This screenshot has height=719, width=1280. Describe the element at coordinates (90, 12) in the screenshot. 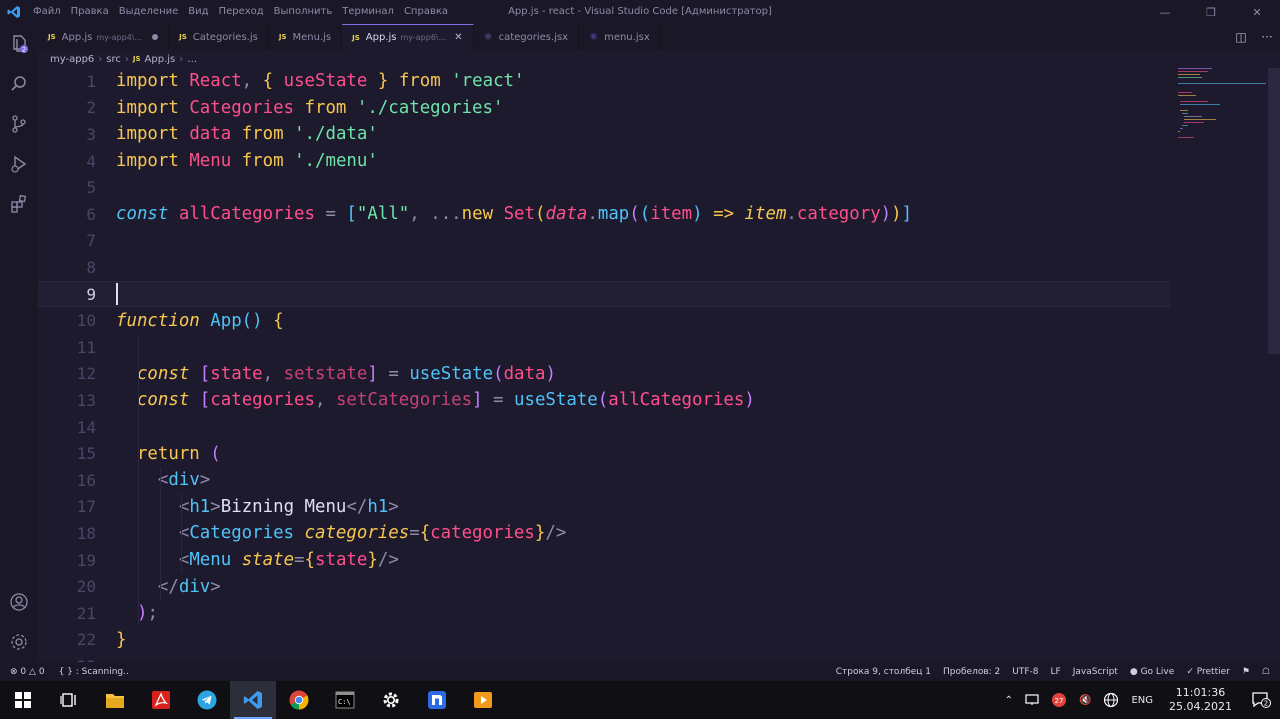

I see `menu-edit: Правка` at that location.